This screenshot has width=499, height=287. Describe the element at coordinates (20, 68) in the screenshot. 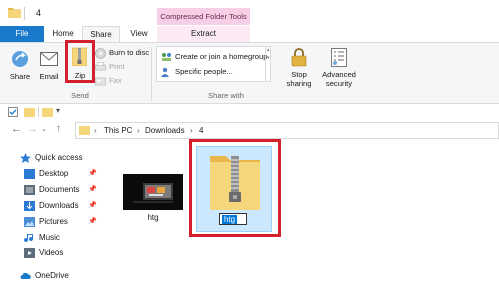

I see `share-button: Share` at that location.